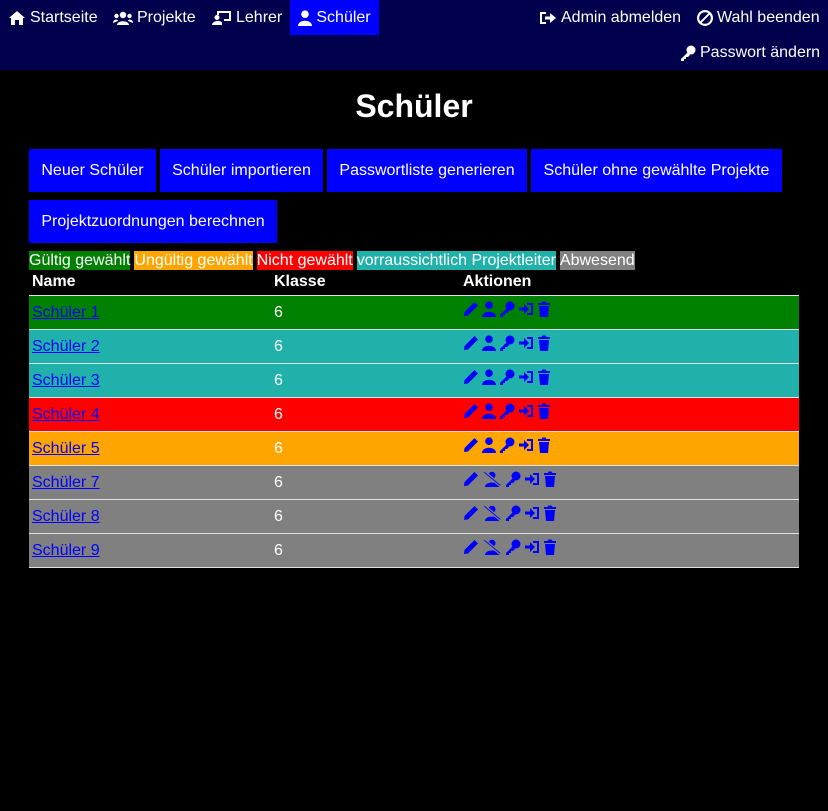 Image resolution: width=828 pixels, height=811 pixels. I want to click on student-name-link: Schüler 4, so click(66, 414).